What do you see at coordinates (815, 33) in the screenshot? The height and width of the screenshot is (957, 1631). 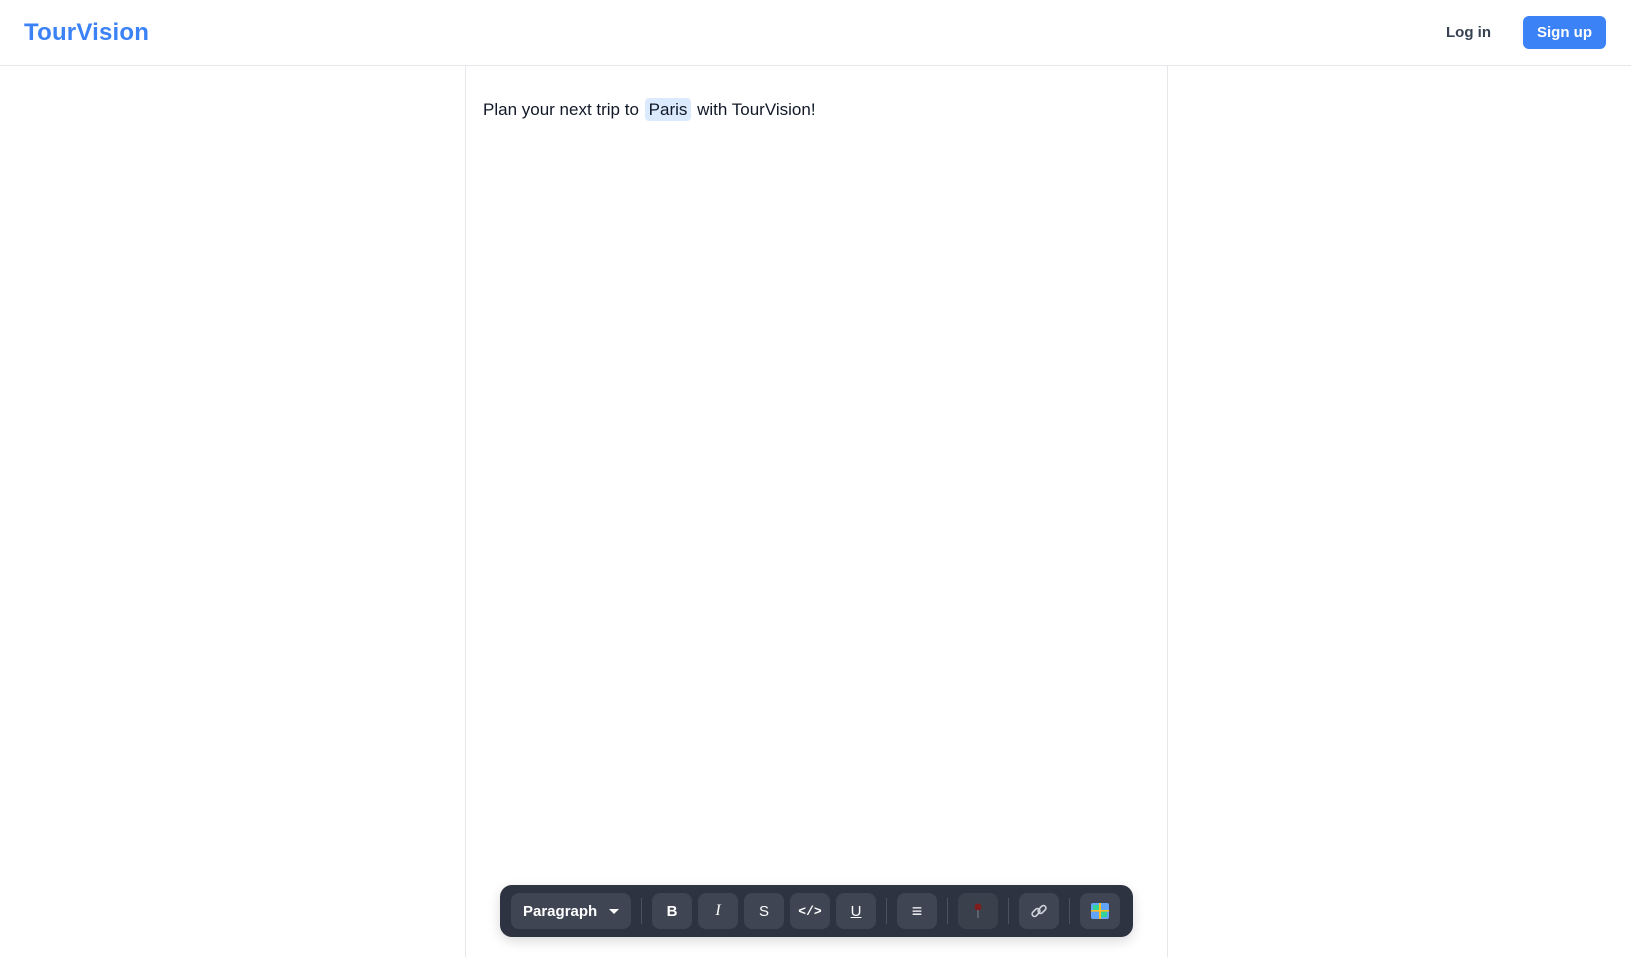 I see `top-navbar: TourVision Log in Sign up` at bounding box center [815, 33].